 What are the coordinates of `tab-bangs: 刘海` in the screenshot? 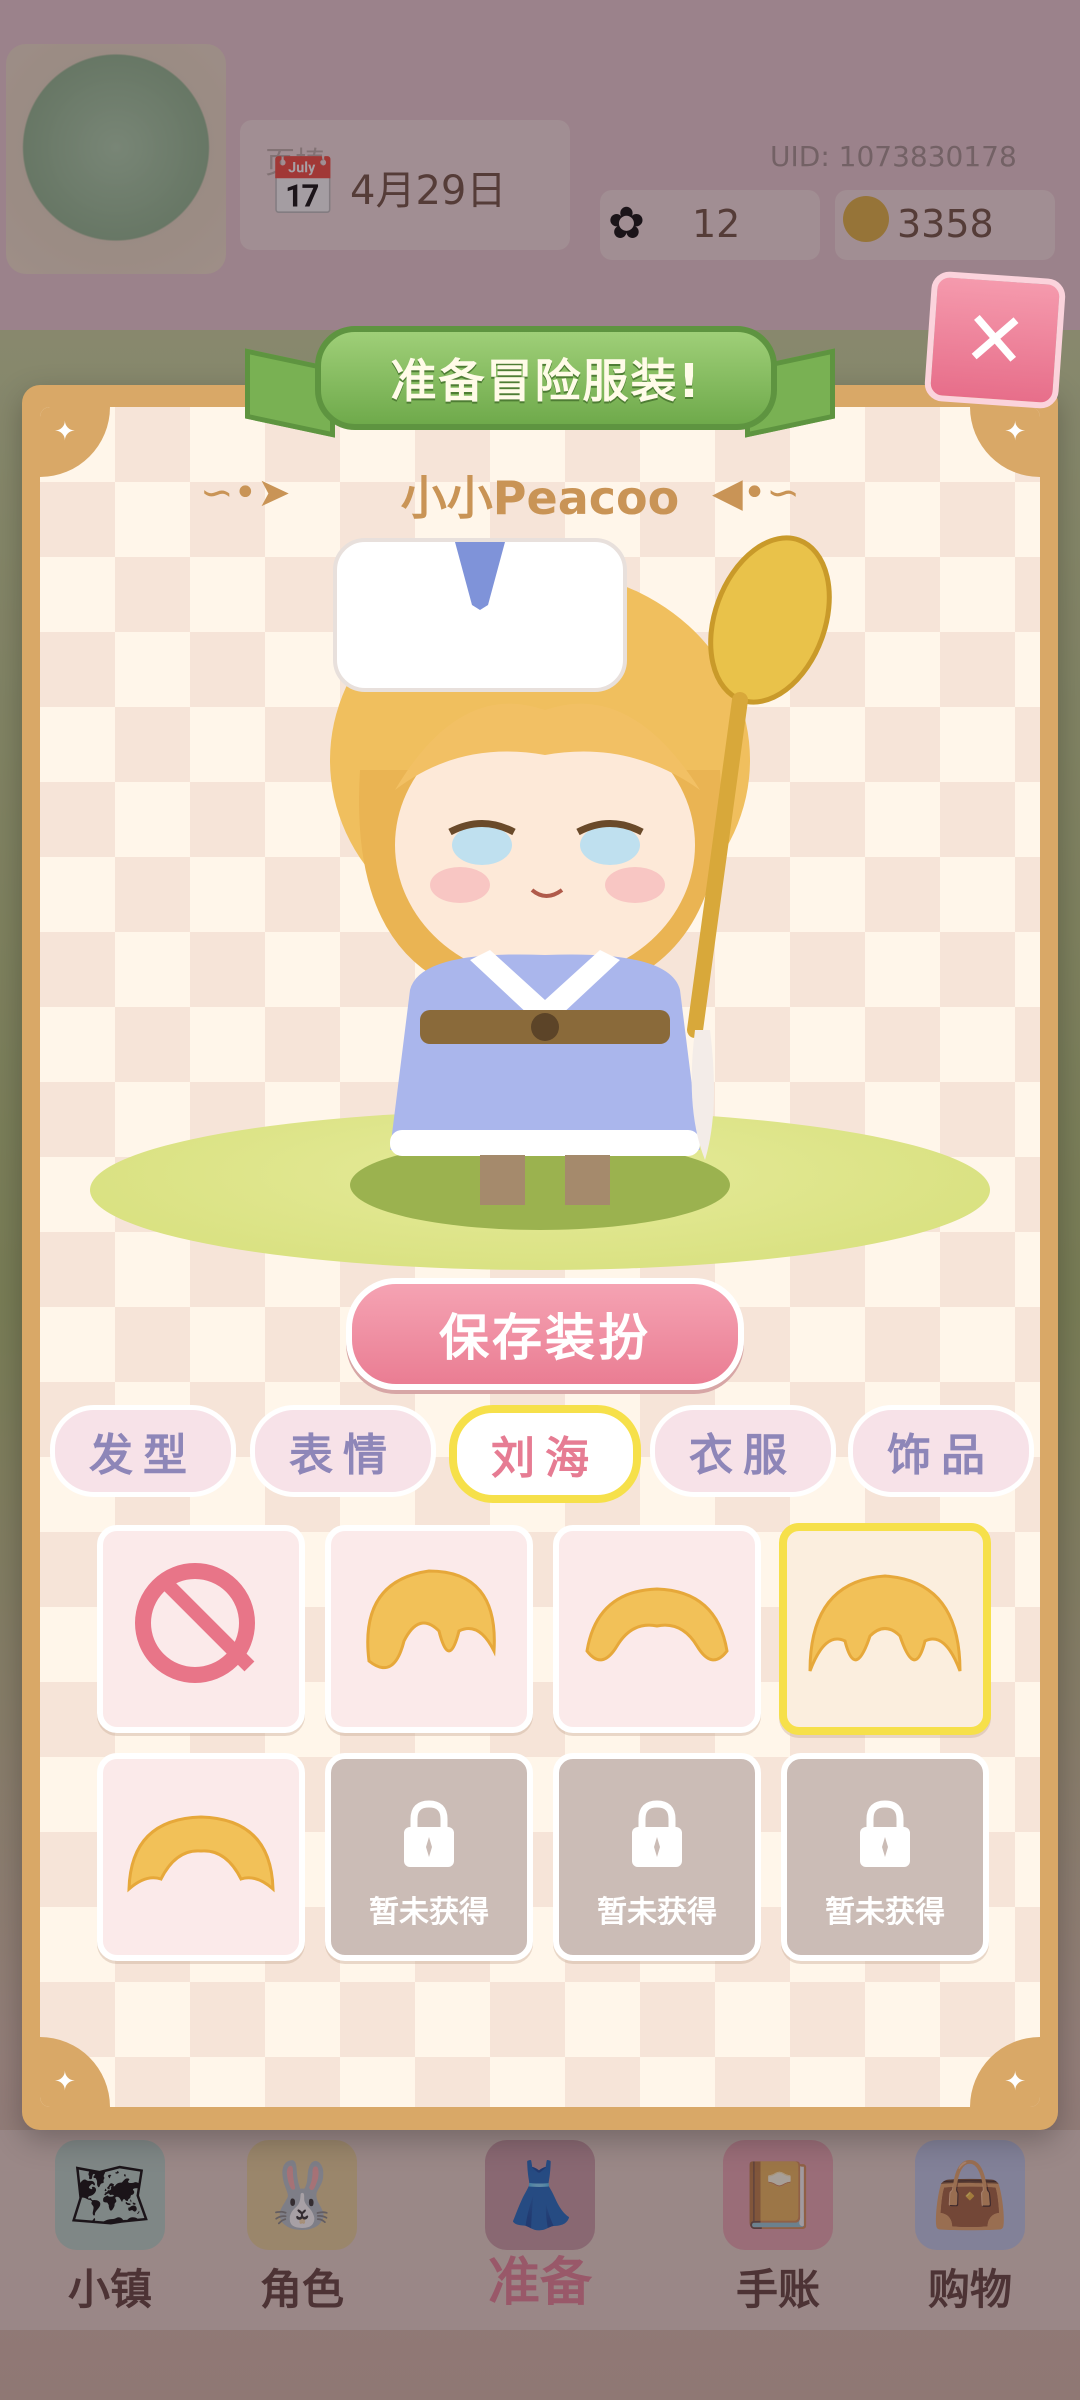 It's located at (545, 1454).